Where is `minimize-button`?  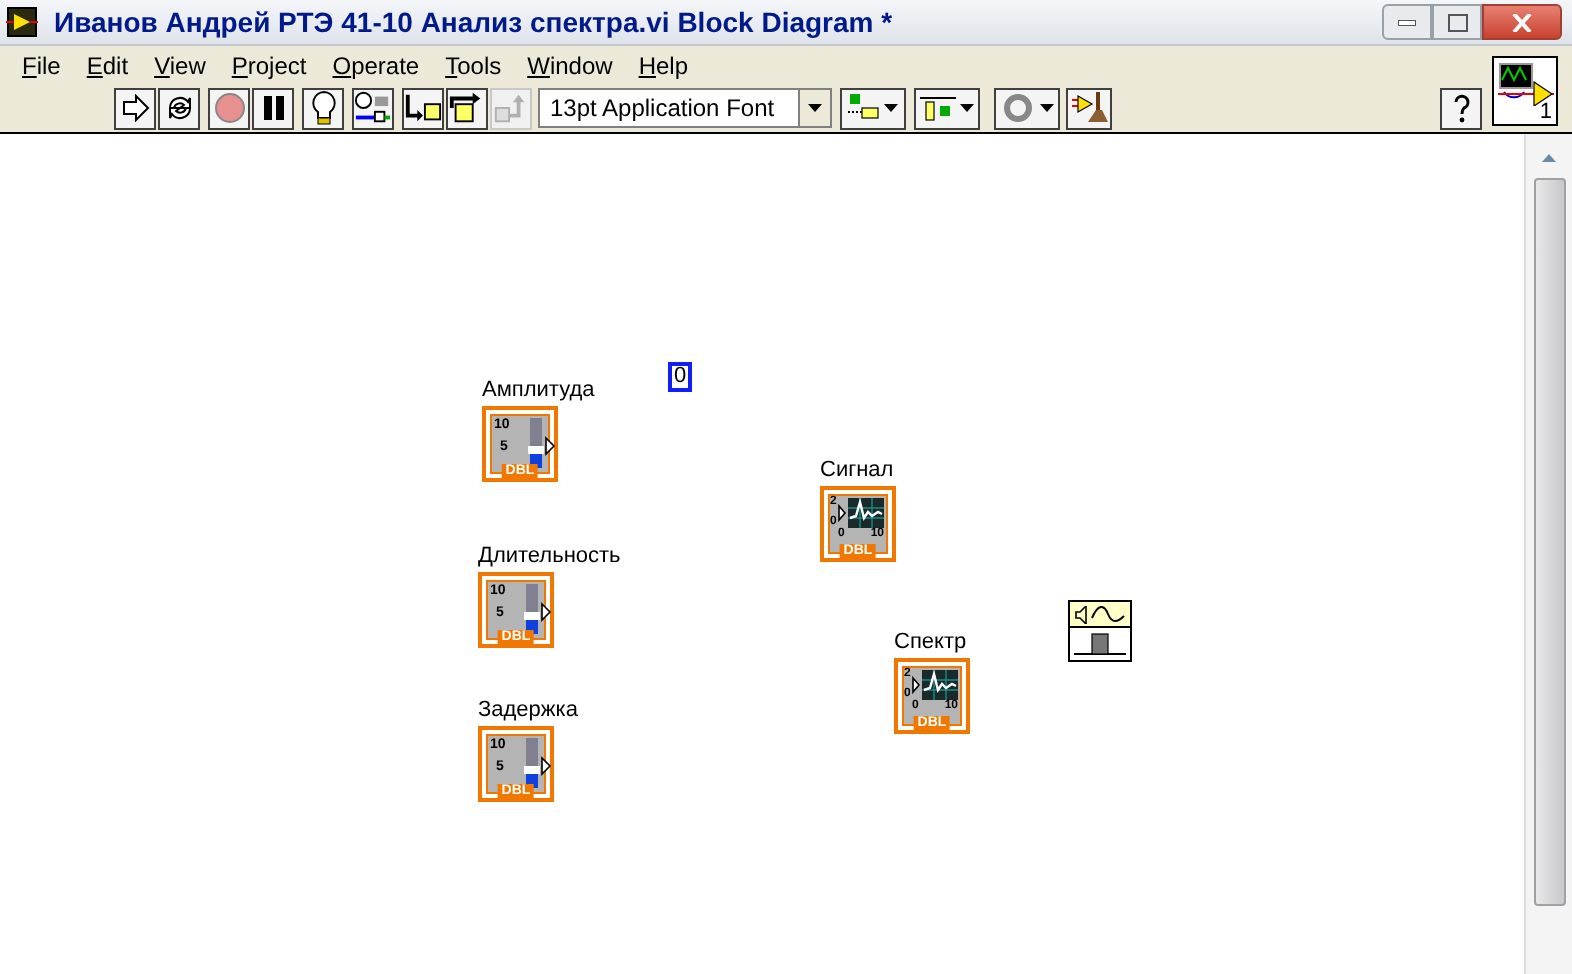
minimize-button is located at coordinates (1407, 22).